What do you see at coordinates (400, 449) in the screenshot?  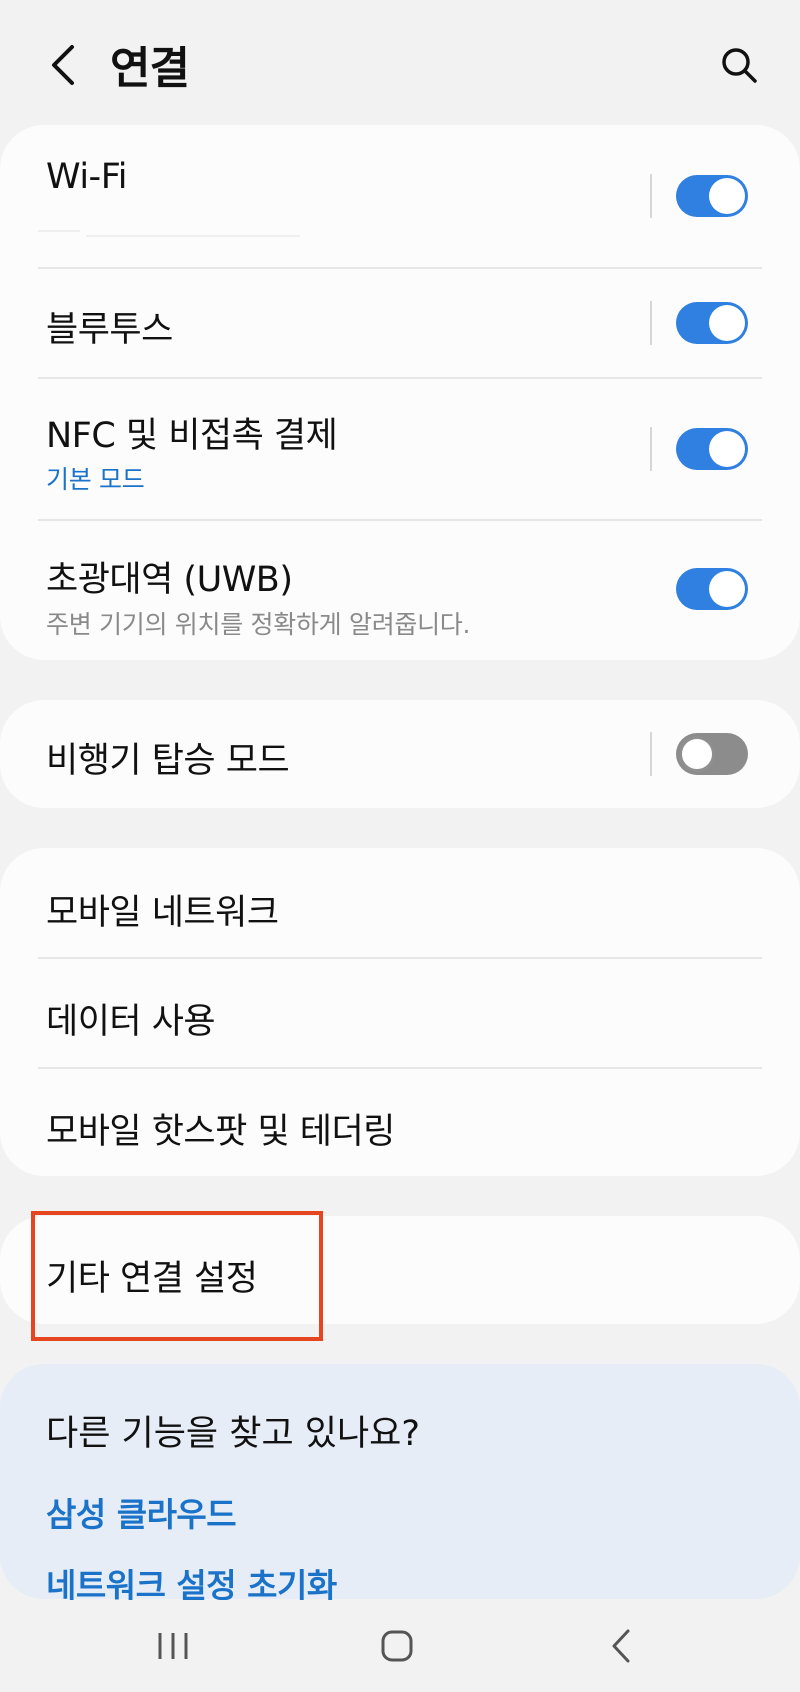 I see `nfc-row: NFC 및 비접촉 결제 기본 모드` at bounding box center [400, 449].